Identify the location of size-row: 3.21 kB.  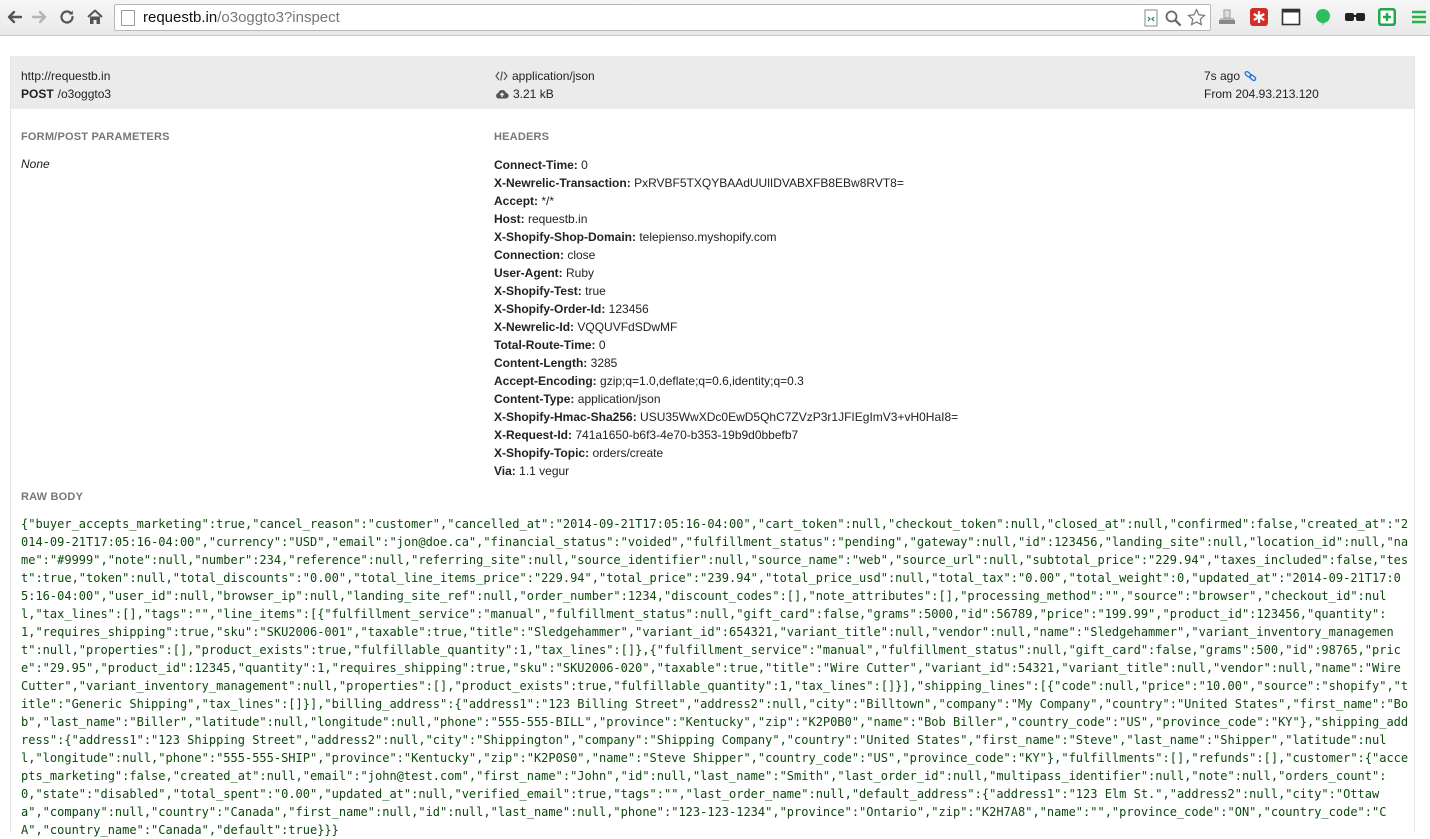
(545, 94).